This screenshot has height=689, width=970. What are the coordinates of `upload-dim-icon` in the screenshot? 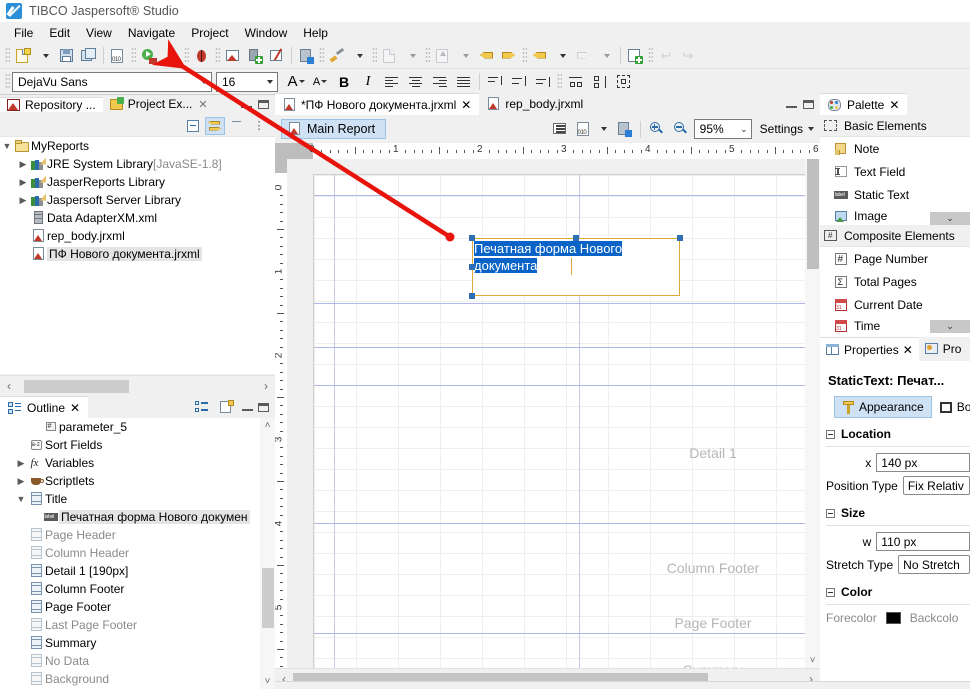 It's located at (443, 56).